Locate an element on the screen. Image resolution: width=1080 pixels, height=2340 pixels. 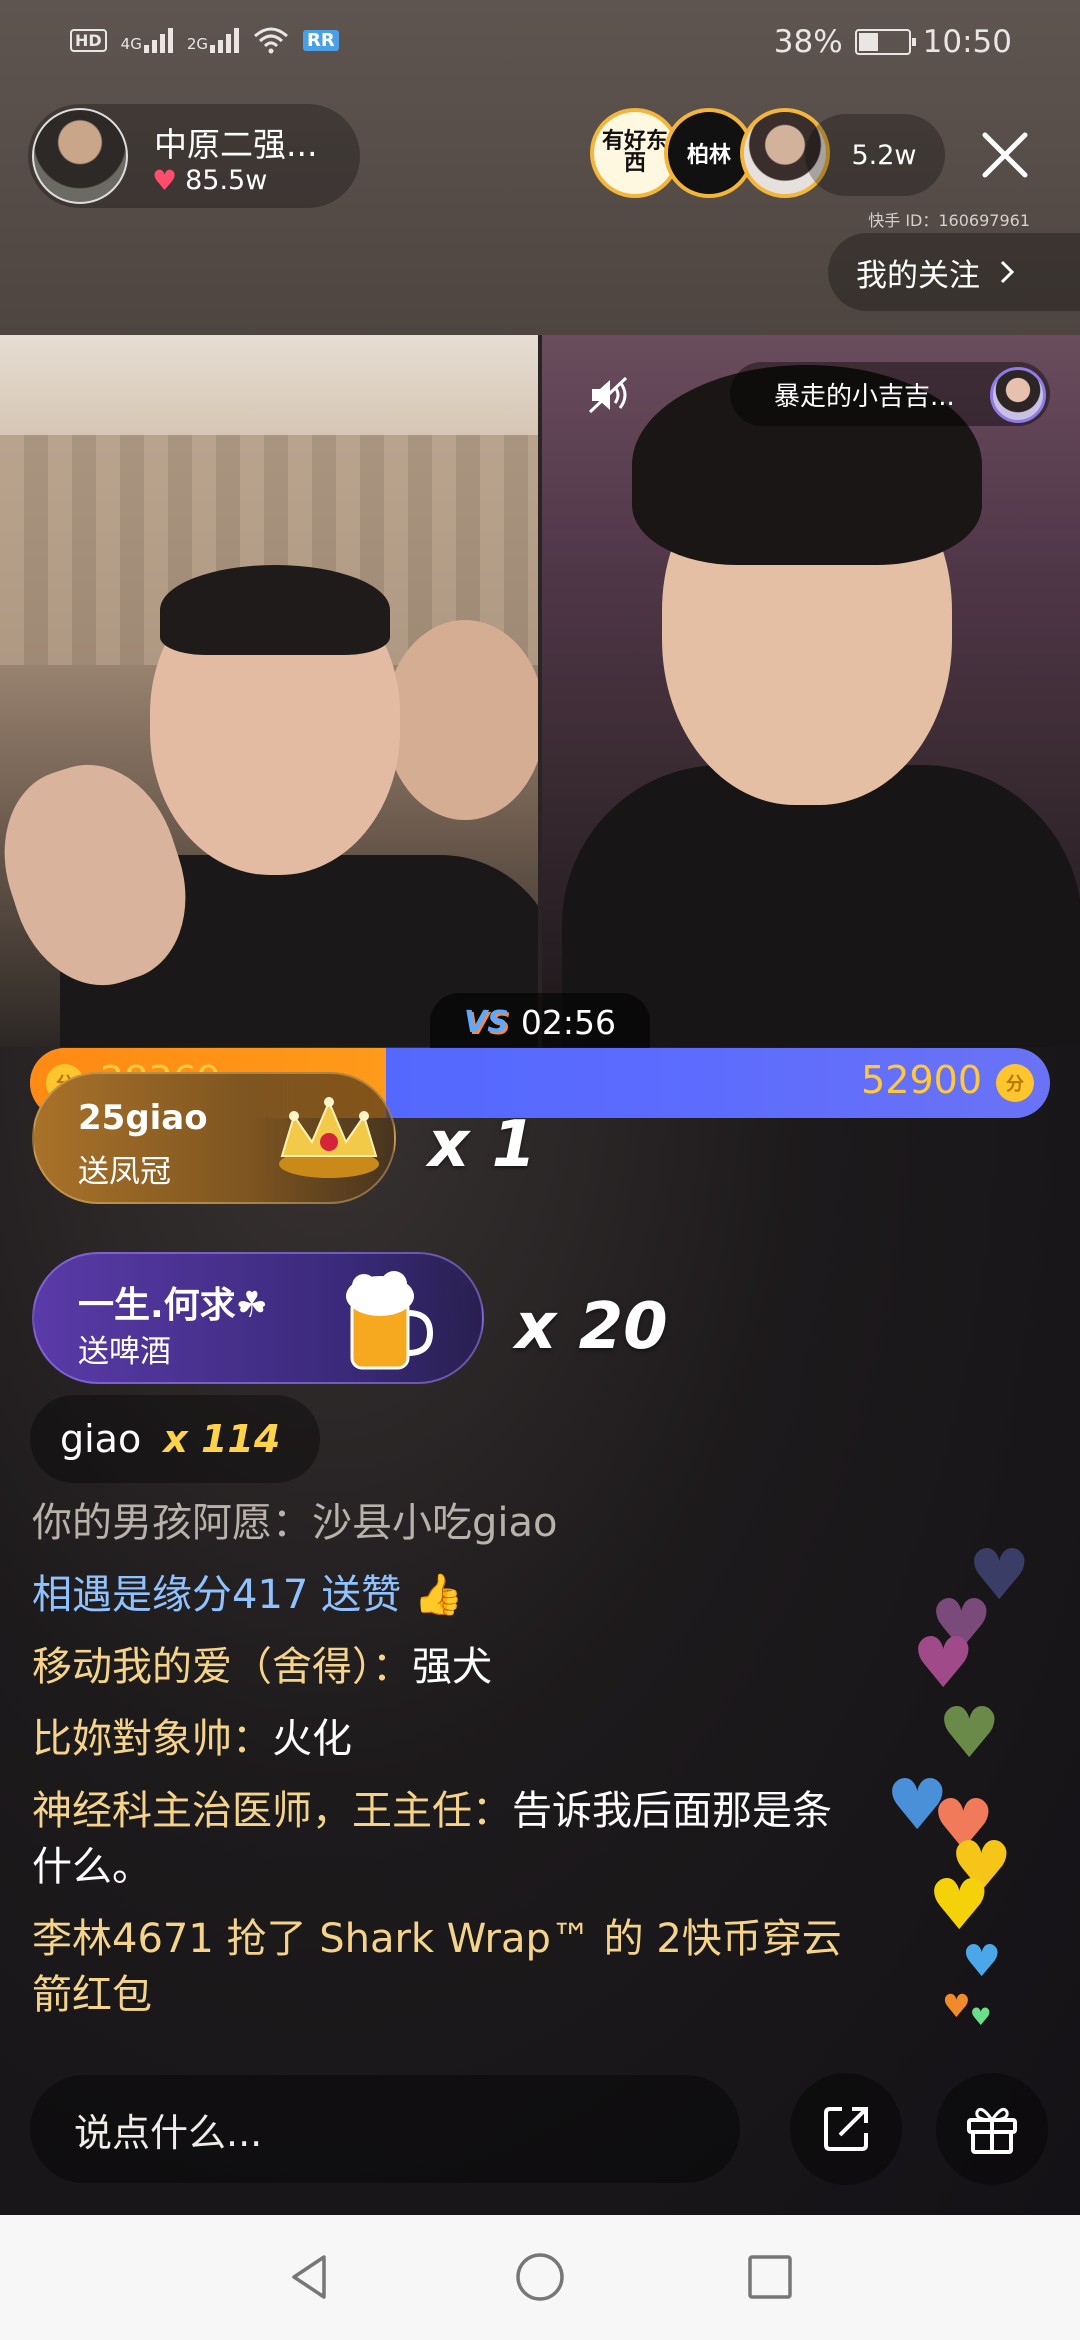
gift-action: 送凤冠 is located at coordinates (124, 1172).